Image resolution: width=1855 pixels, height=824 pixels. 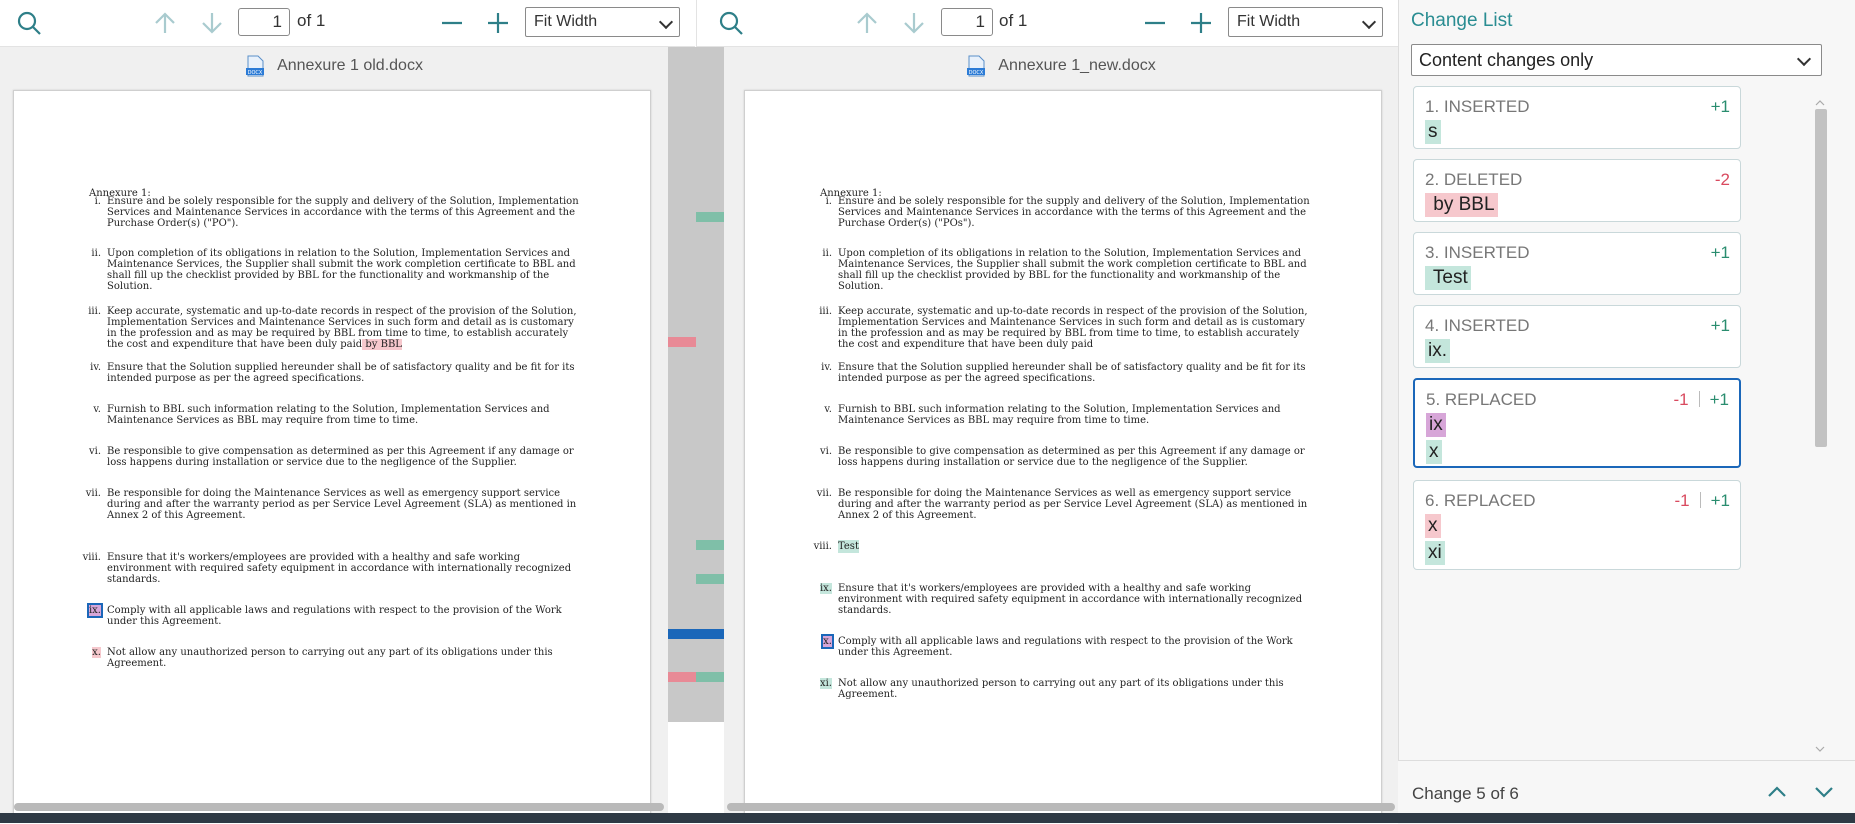 What do you see at coordinates (1480, 500) in the screenshot?
I see `change-header: 6. REPLACED` at bounding box center [1480, 500].